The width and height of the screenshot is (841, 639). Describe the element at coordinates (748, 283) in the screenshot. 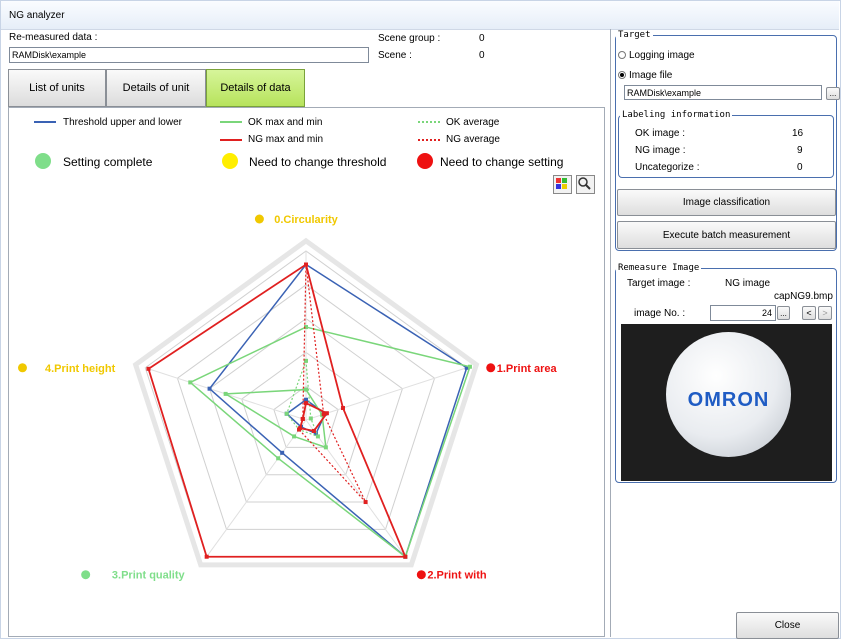

I see `target-image-value: NG image` at that location.